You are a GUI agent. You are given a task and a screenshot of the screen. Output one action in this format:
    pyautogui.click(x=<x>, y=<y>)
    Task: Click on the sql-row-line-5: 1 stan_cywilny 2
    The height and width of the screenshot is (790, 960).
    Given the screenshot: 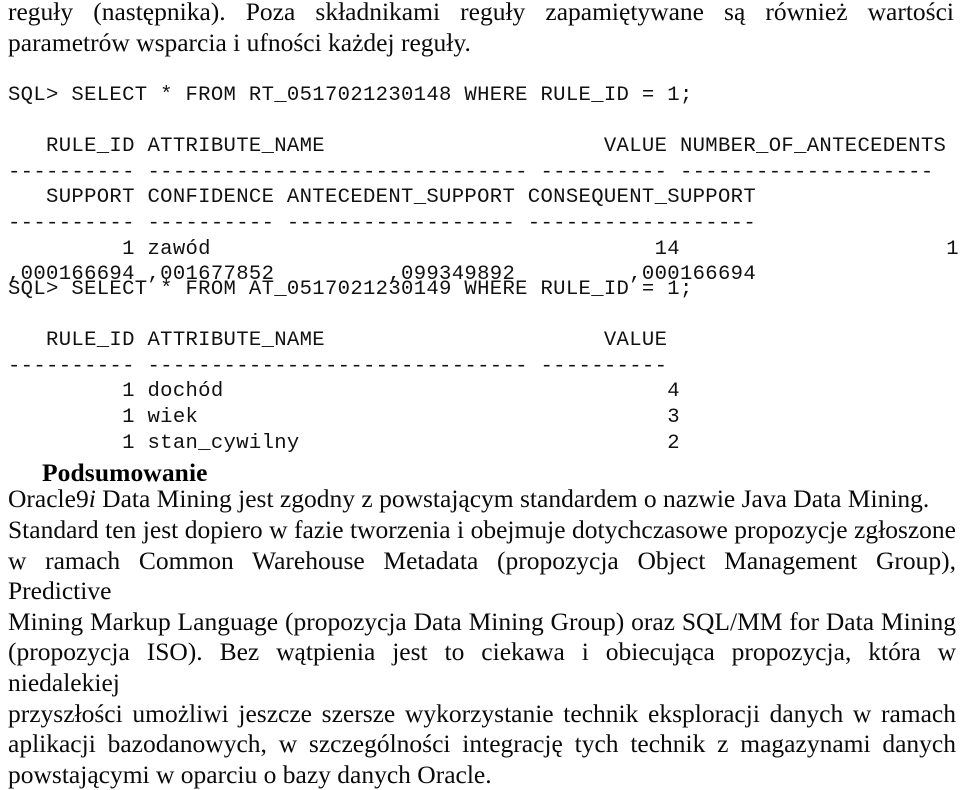 What is the action you would take?
    pyautogui.click(x=344, y=443)
    